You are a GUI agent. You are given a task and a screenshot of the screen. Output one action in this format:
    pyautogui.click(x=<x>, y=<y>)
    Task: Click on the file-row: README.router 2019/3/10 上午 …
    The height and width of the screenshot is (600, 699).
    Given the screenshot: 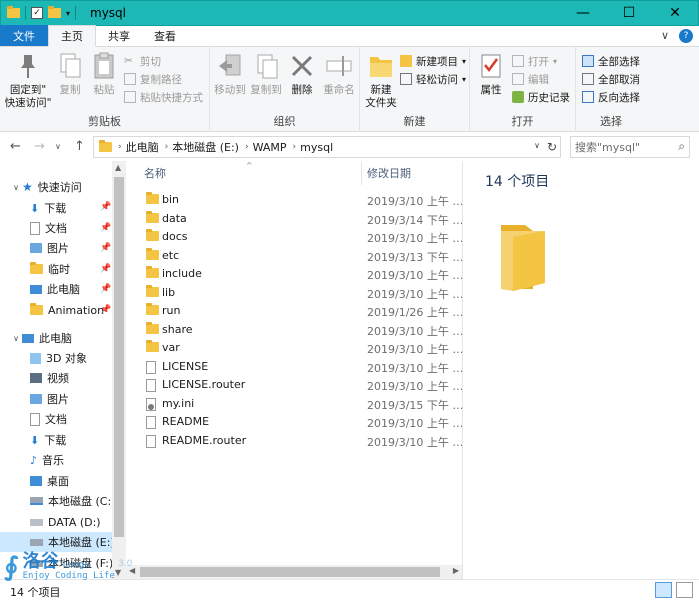 What is the action you would take?
    pyautogui.click(x=294, y=441)
    